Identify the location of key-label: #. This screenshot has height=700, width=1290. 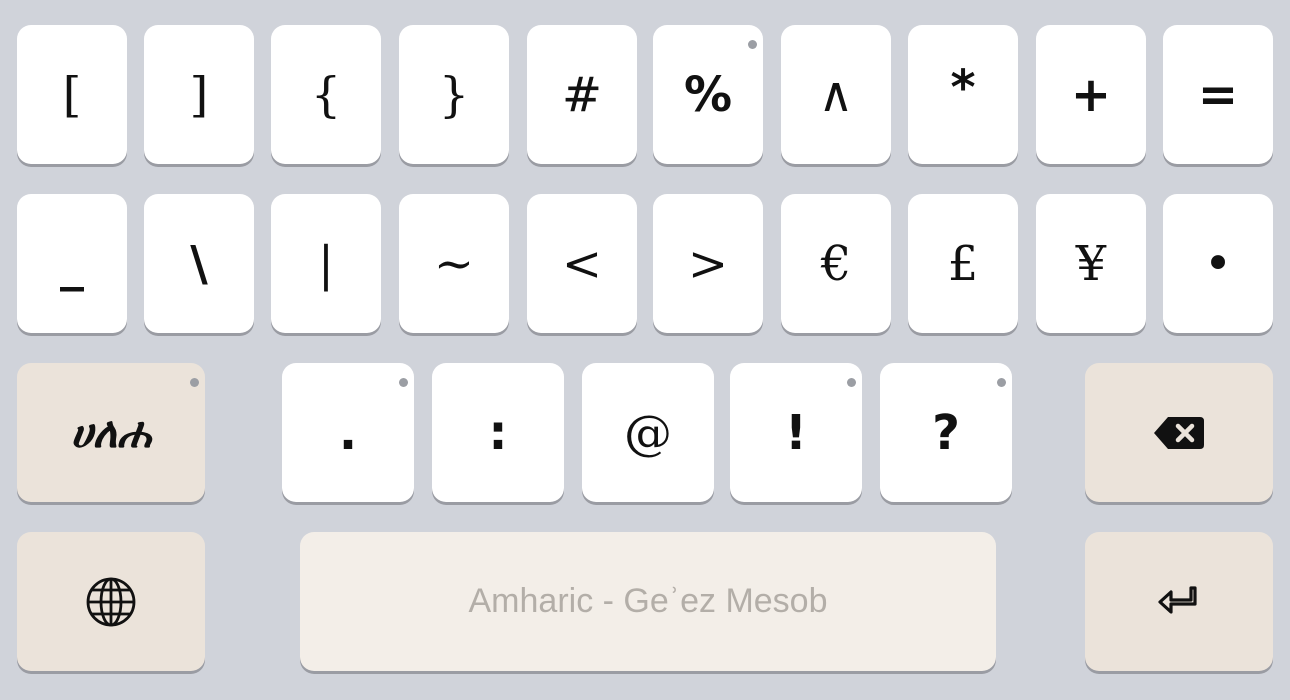
(582, 94).